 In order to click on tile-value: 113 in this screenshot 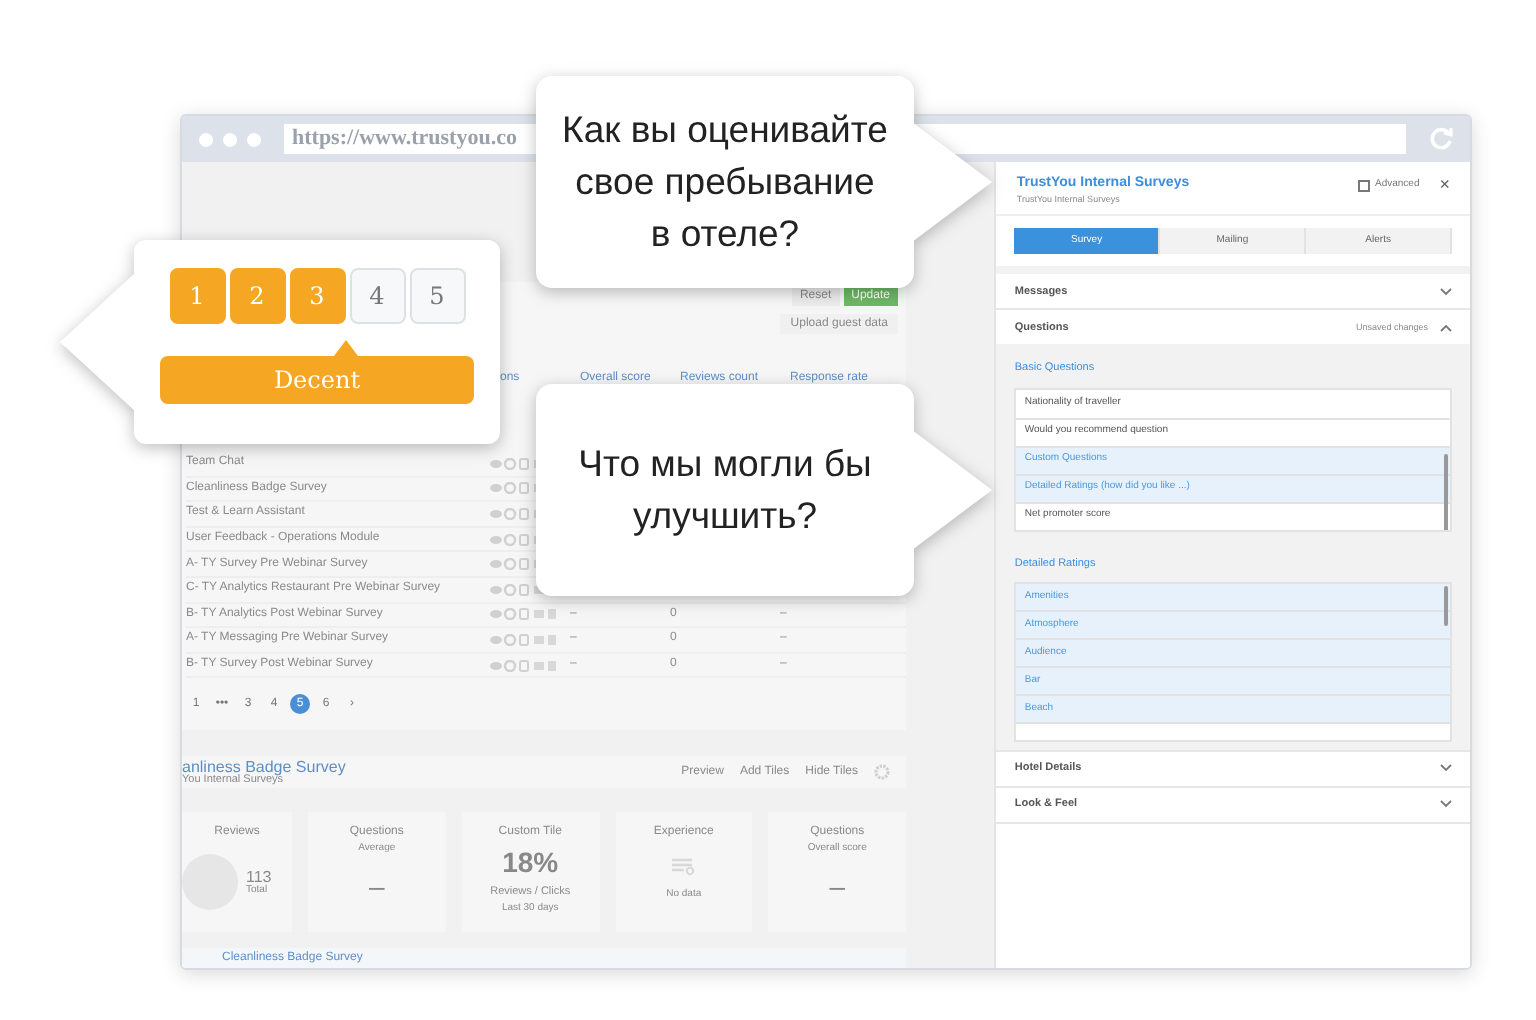, I will do `click(259, 877)`.